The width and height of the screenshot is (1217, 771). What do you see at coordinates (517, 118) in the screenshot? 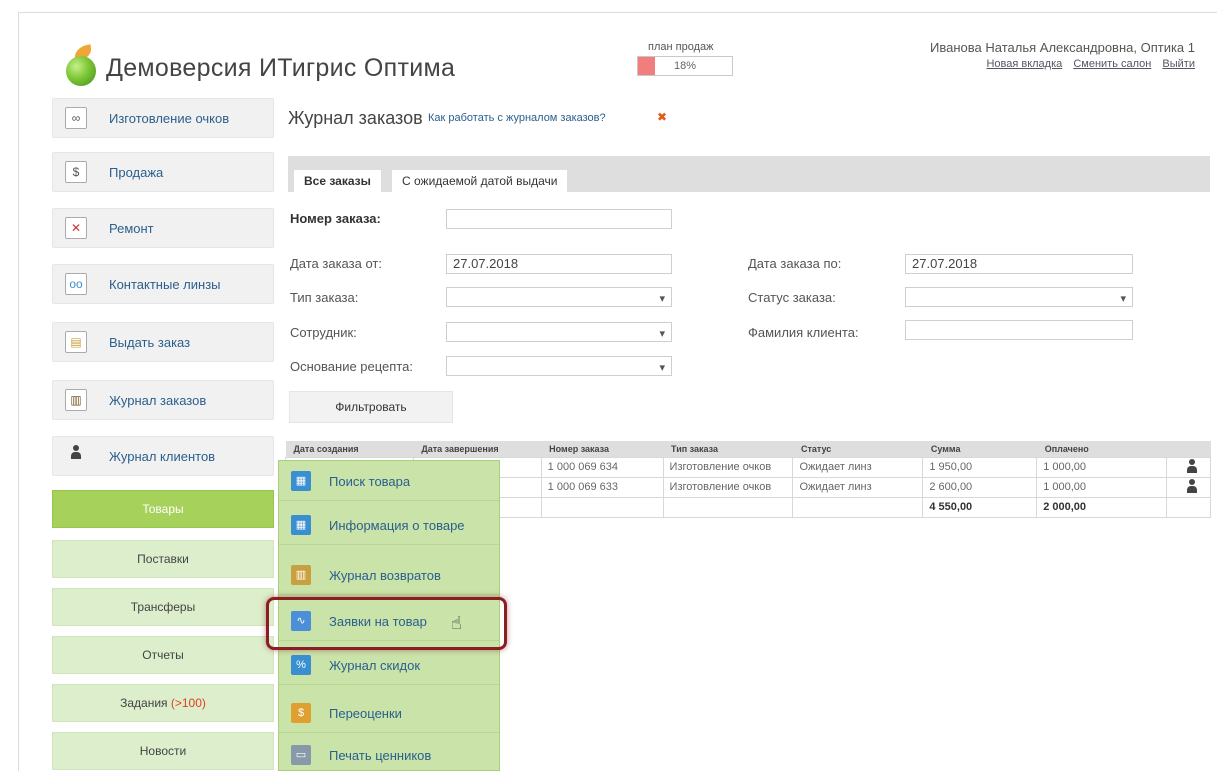
I see `help-link: Как работать с журналом заказов?` at bounding box center [517, 118].